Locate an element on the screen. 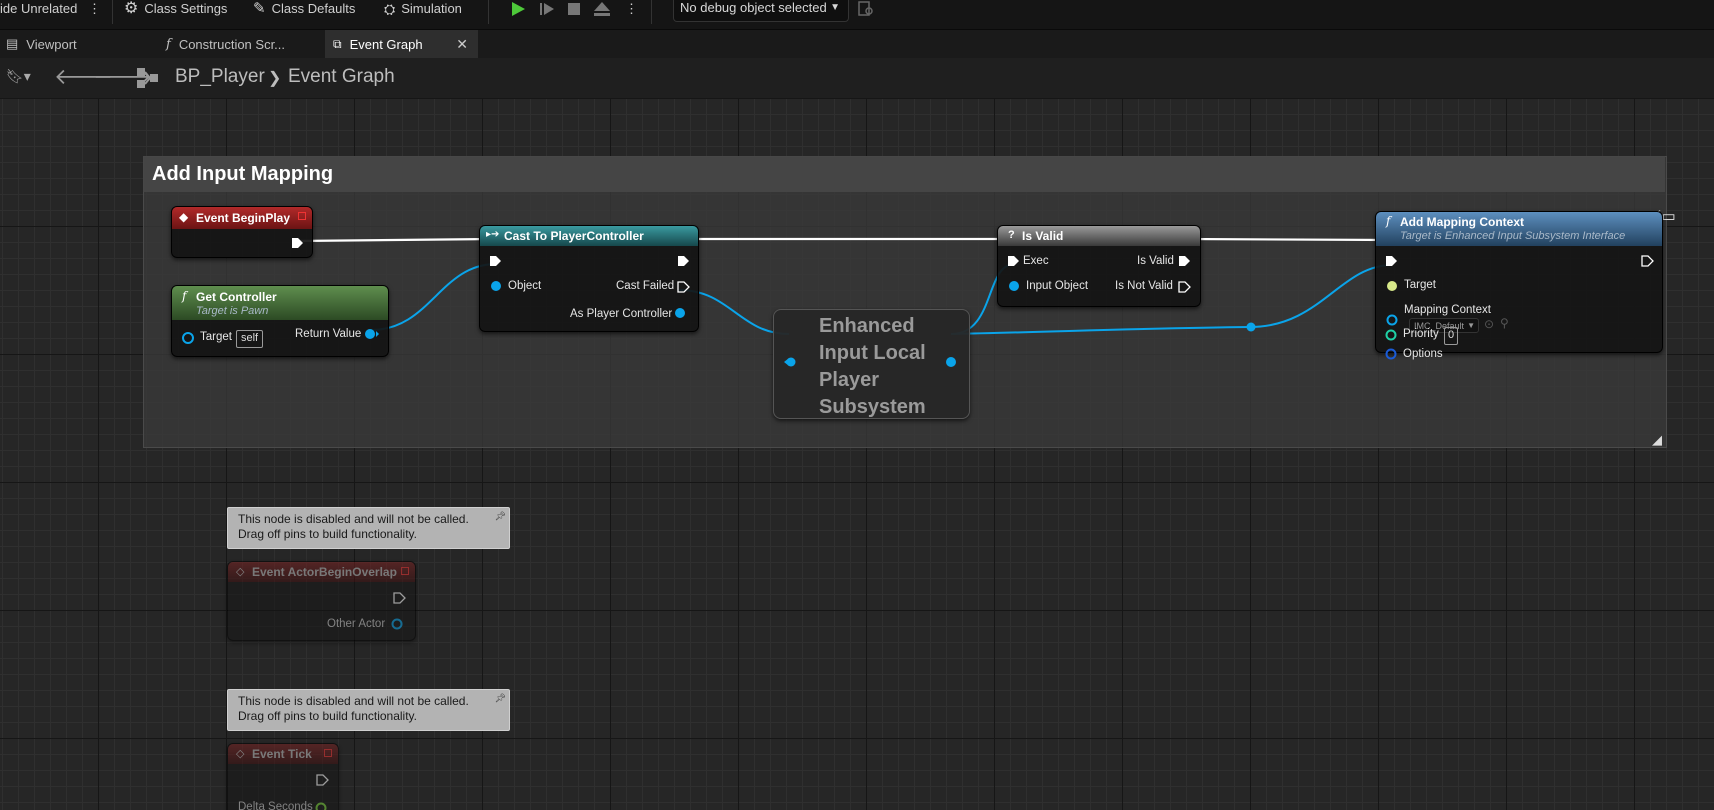 The height and width of the screenshot is (810, 1714). delta-seconds-pin is located at coordinates (322, 805).